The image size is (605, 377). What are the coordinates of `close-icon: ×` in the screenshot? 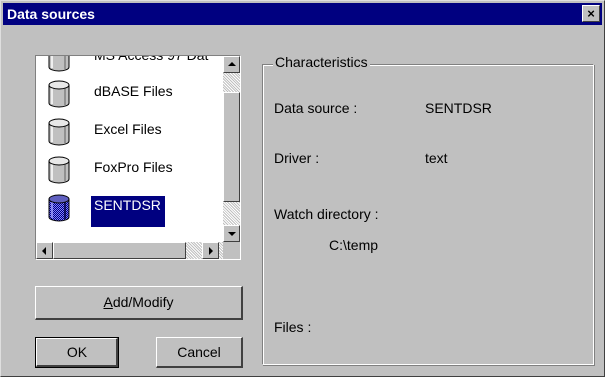 It's located at (591, 13).